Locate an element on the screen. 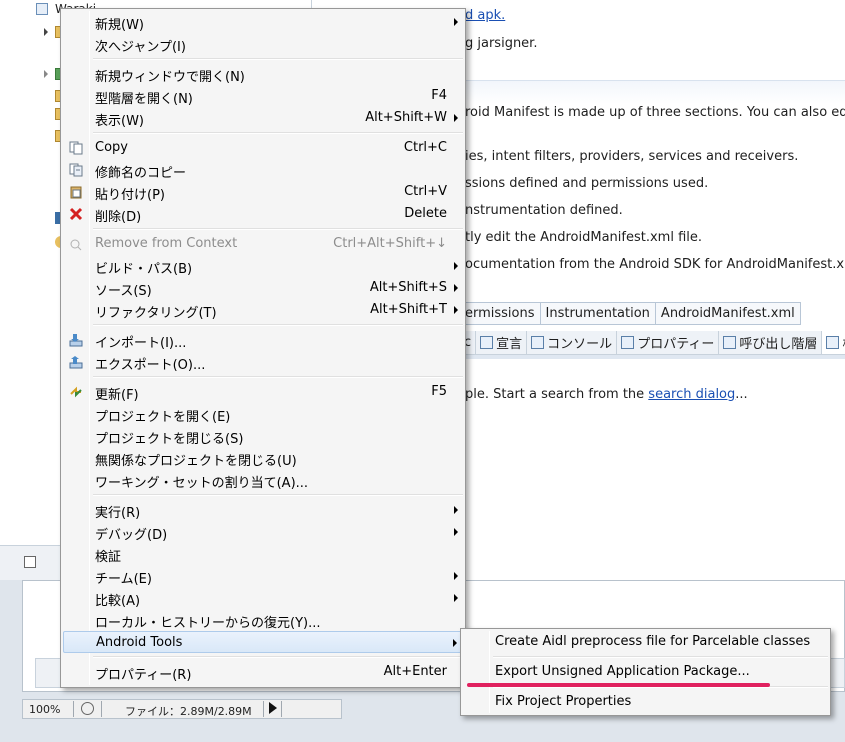  menu-item-new: 新規(W) is located at coordinates (263, 22).